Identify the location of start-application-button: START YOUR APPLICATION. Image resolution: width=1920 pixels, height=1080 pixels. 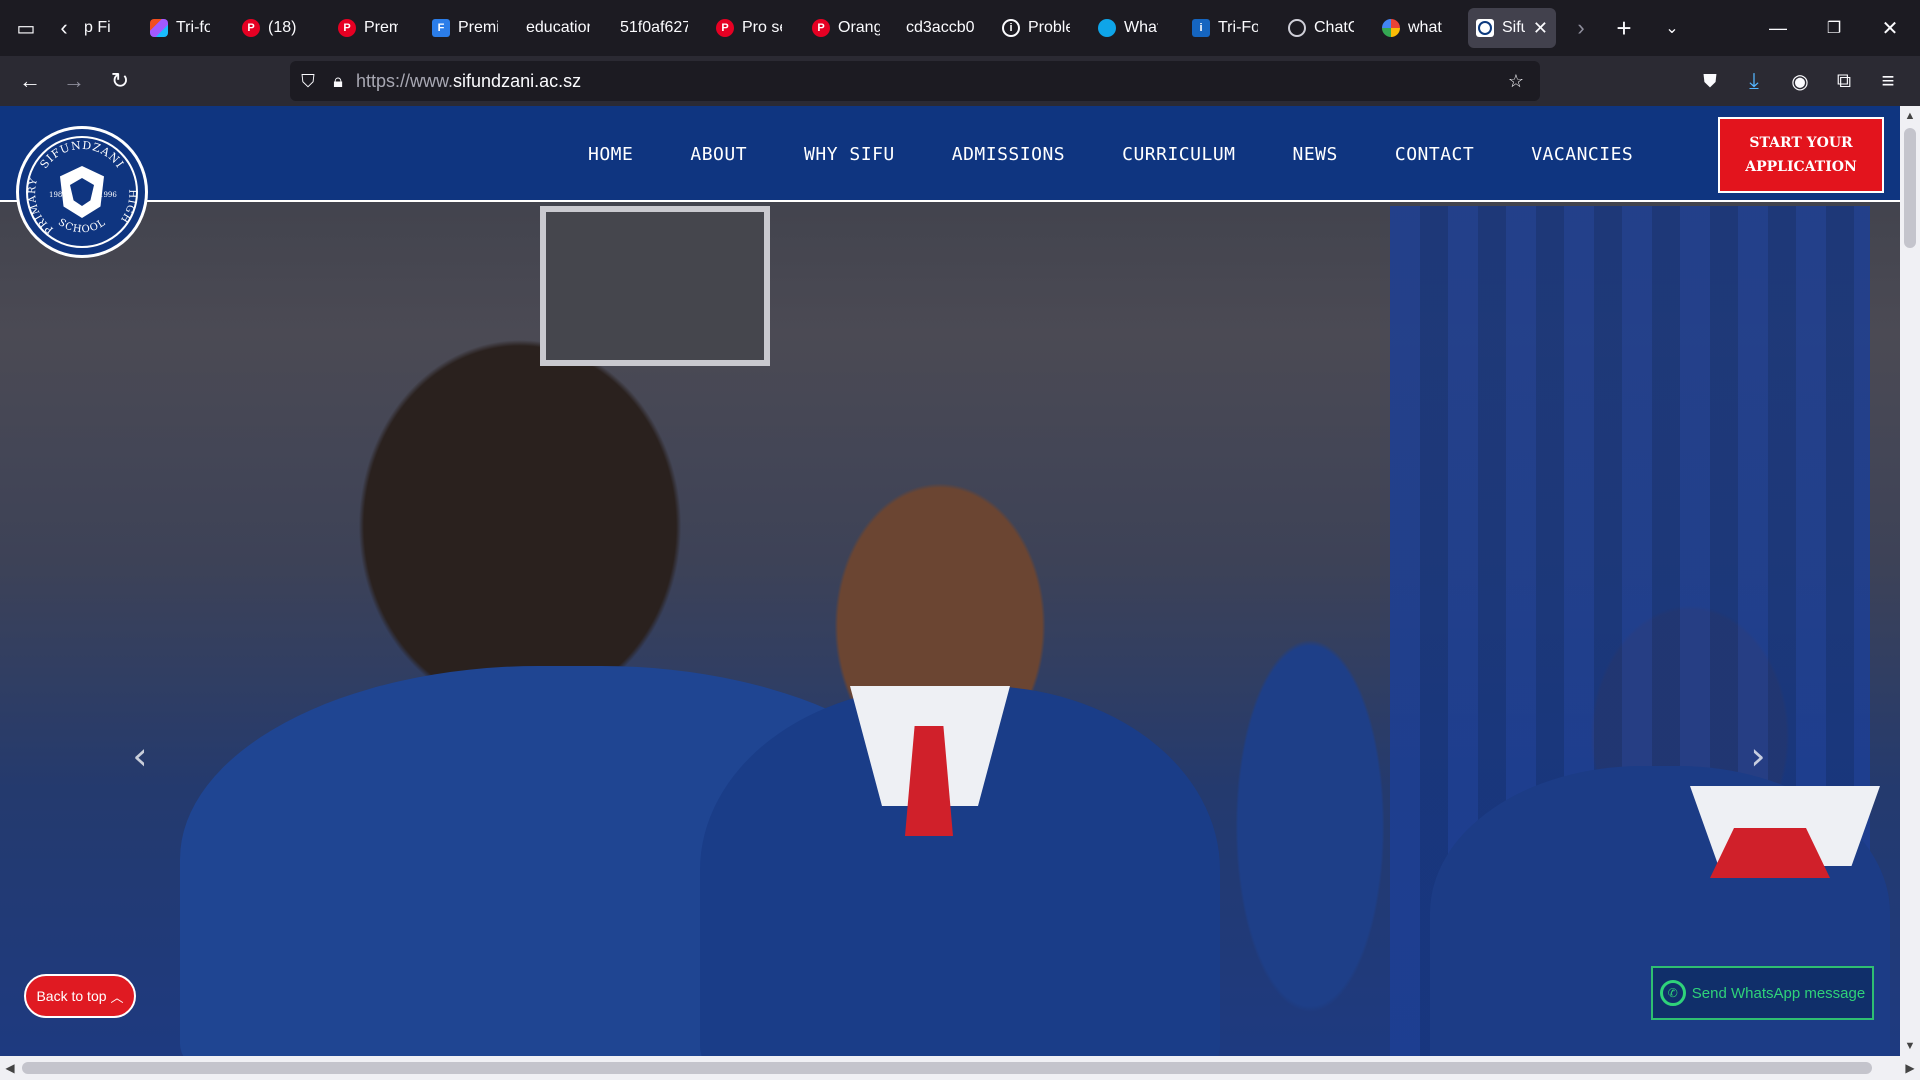
(1801, 155).